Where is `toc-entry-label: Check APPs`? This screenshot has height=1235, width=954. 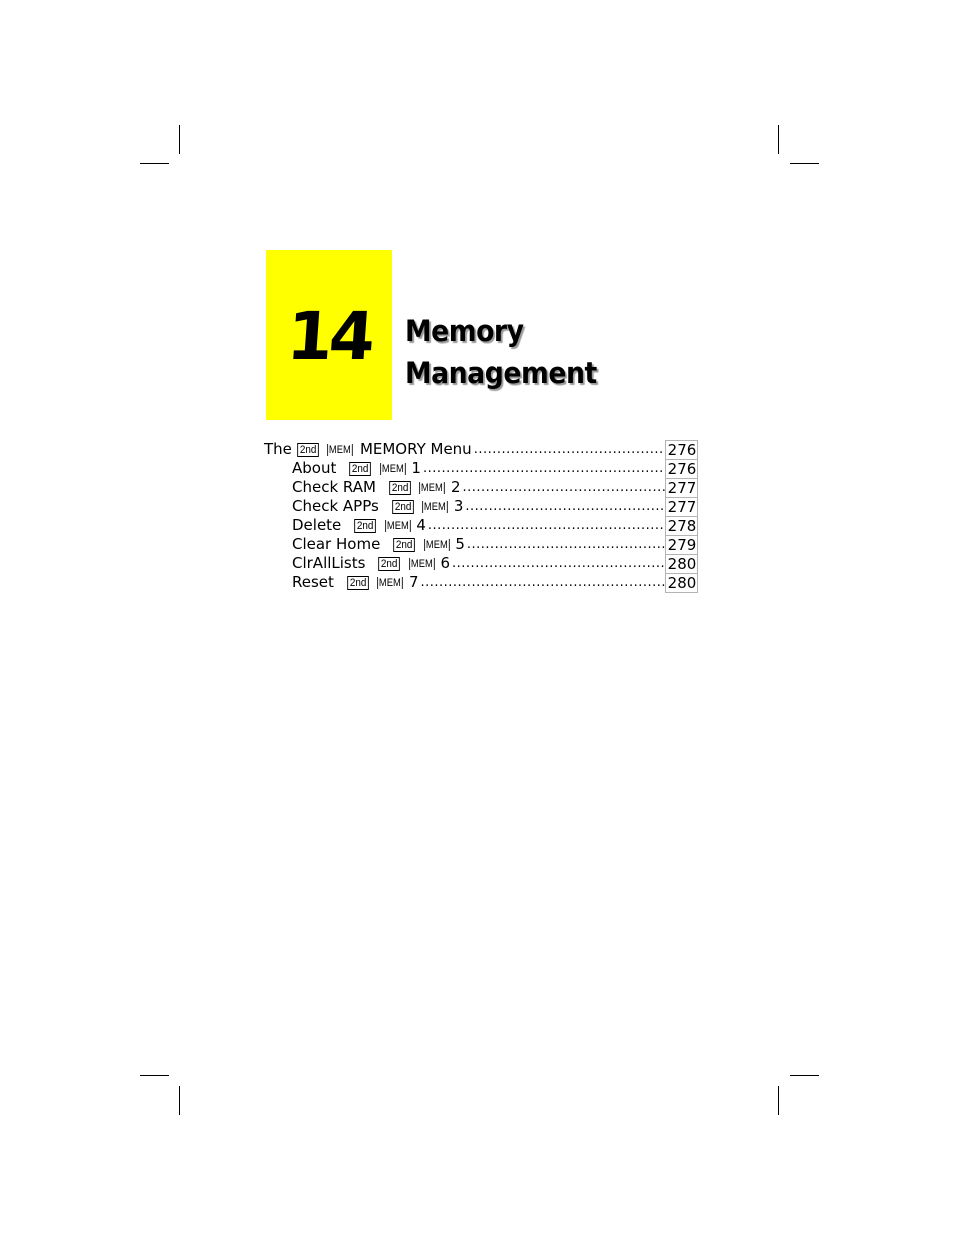
toc-entry-label: Check APPs is located at coordinates (335, 506).